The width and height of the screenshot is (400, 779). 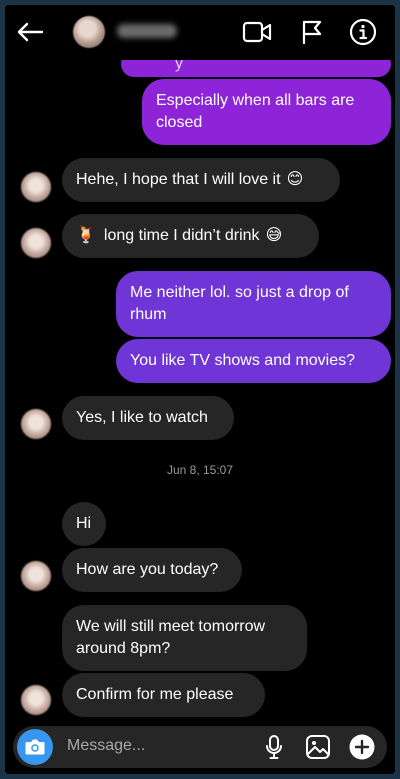 I want to click on cocktail-emoji: 🍹, so click(x=86, y=235).